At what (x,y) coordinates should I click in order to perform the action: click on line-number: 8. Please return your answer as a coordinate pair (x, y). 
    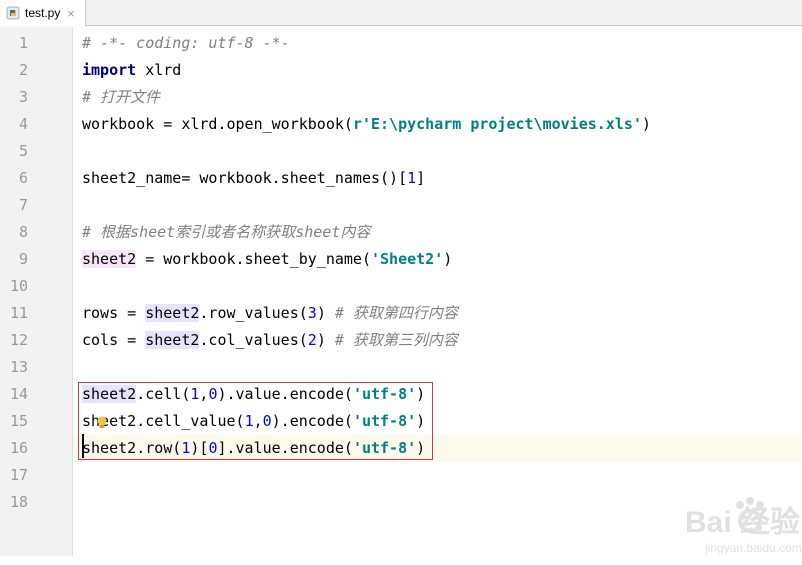
    Looking at the image, I should click on (23, 232).